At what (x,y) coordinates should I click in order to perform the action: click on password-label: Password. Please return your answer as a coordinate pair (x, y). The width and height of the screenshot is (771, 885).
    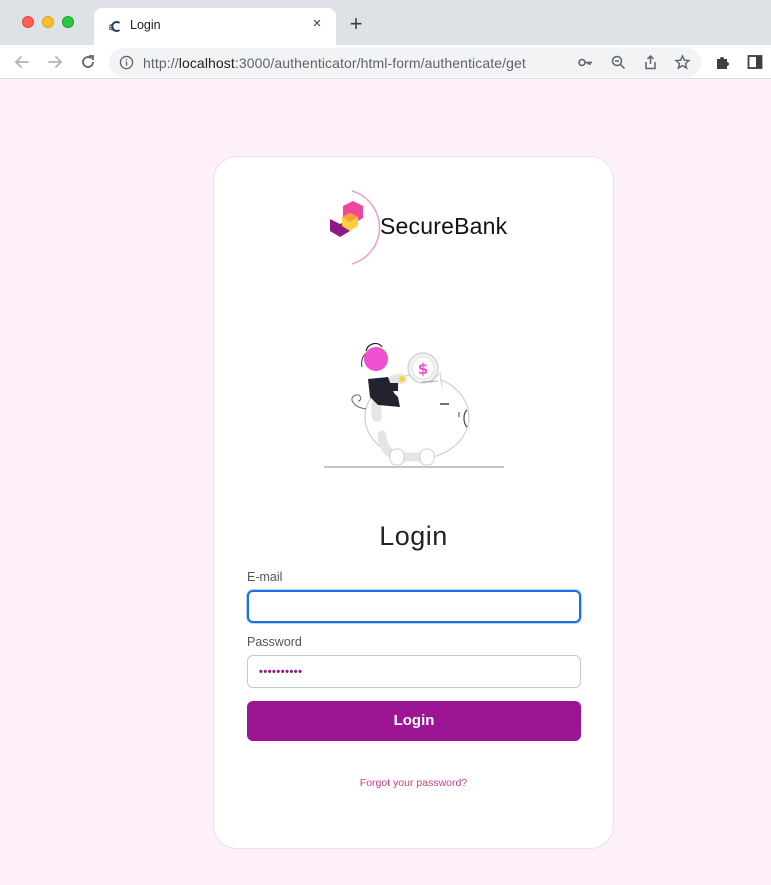
    Looking at the image, I should click on (274, 642).